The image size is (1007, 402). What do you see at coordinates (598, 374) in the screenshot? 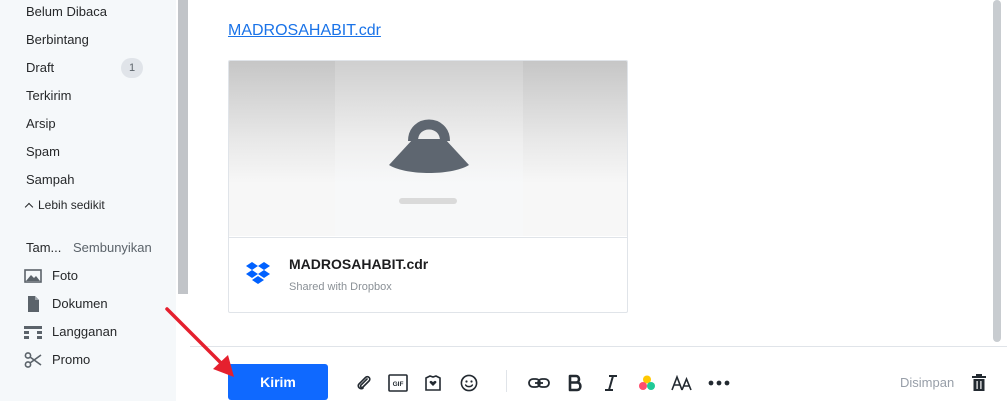
I see `compose-toolbar: Kirim GIF Disimpan` at bounding box center [598, 374].